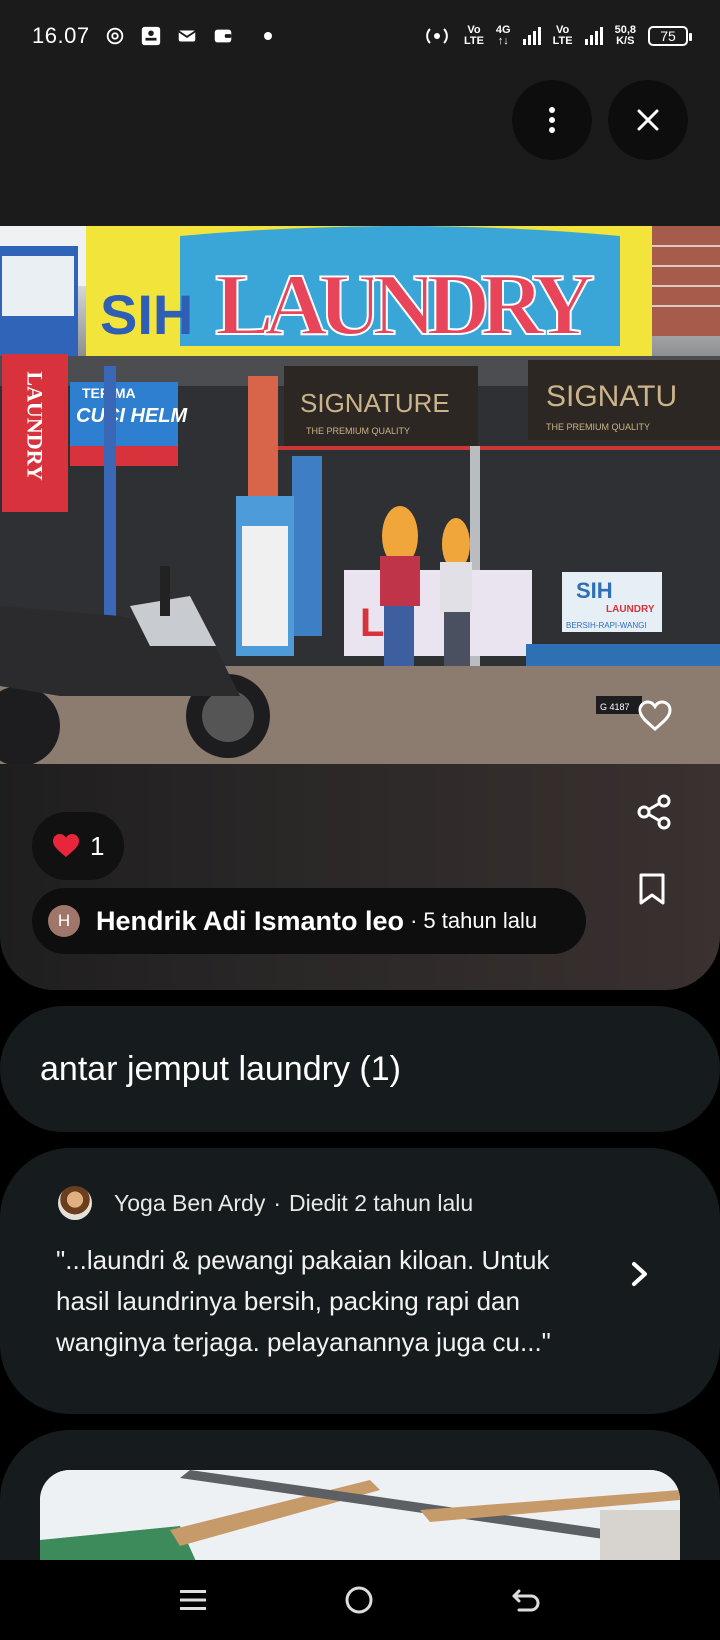 The image size is (720, 1640). I want to click on notification-dot, so click(267, 36).